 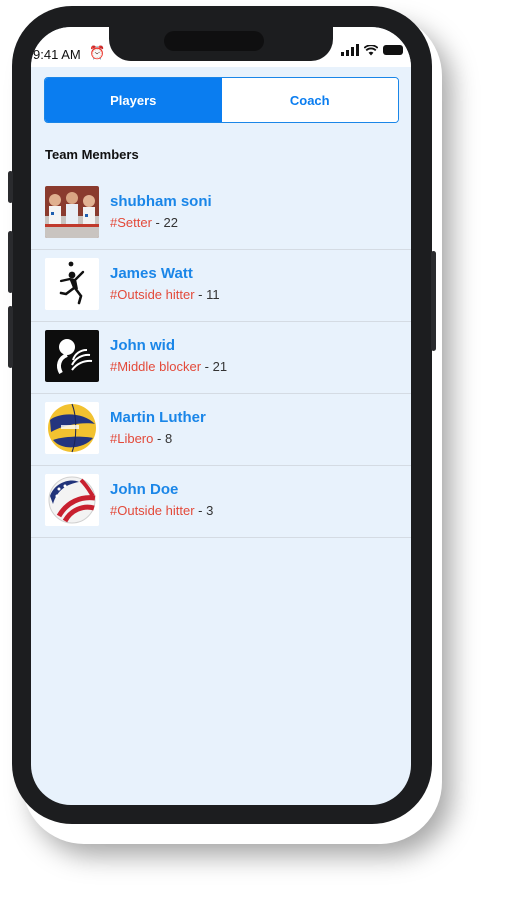 I want to click on status-time: 9:41 AM, so click(x=57, y=54).